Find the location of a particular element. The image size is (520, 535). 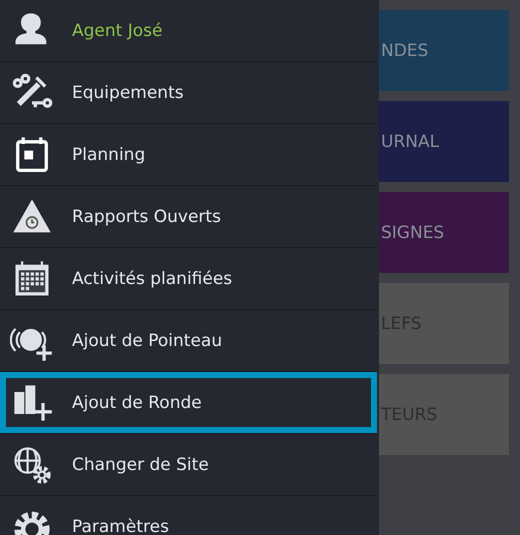

menu-item: Activités planifiées is located at coordinates (188, 279).